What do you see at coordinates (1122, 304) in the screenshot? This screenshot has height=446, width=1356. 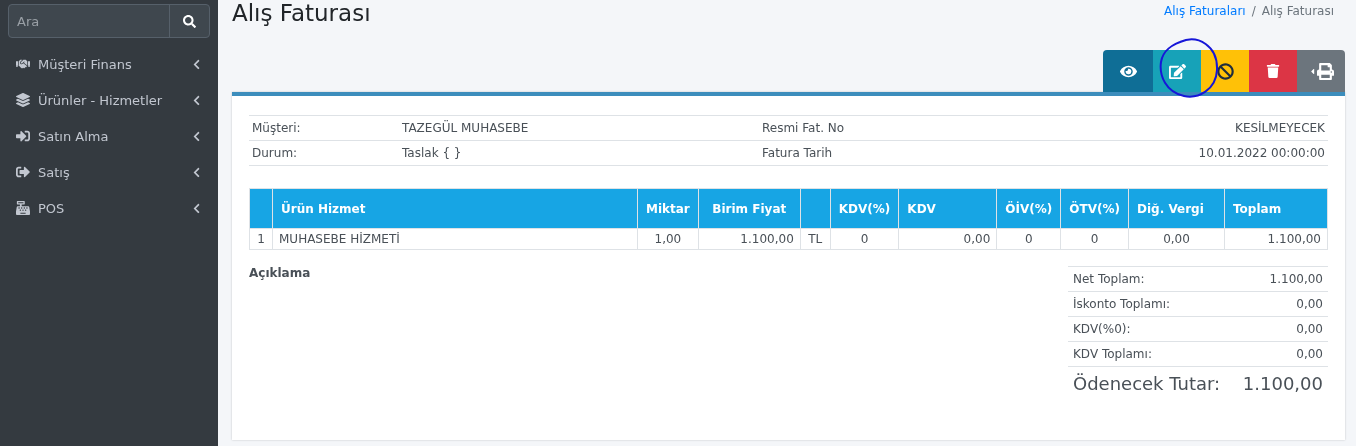 I see `total-label: İskonto Toplamı:` at bounding box center [1122, 304].